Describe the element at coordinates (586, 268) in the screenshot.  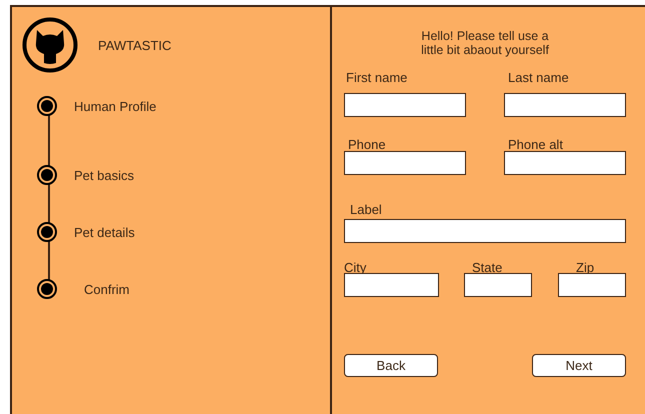
I see `field-label: Zip` at that location.